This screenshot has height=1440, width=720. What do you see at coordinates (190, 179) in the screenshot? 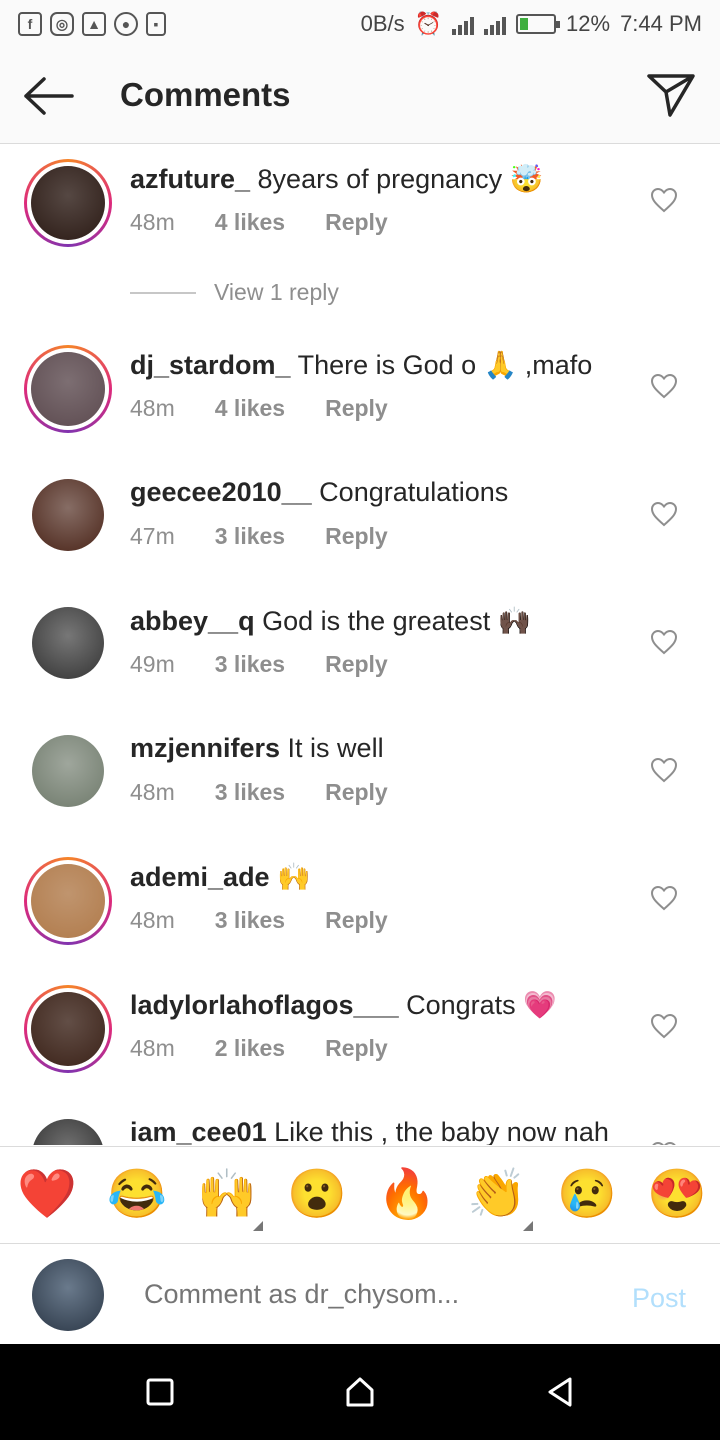
I see `comment-username: azfuture_` at bounding box center [190, 179].